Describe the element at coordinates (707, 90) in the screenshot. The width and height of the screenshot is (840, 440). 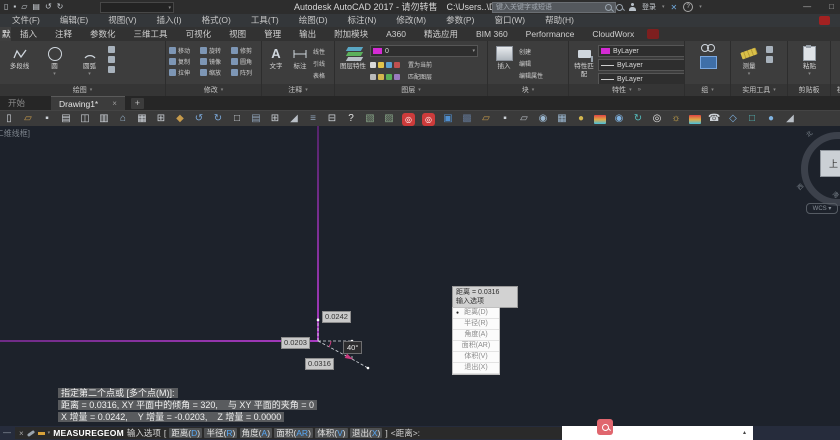
I see `panel-label-groups: 组 ▾` at that location.